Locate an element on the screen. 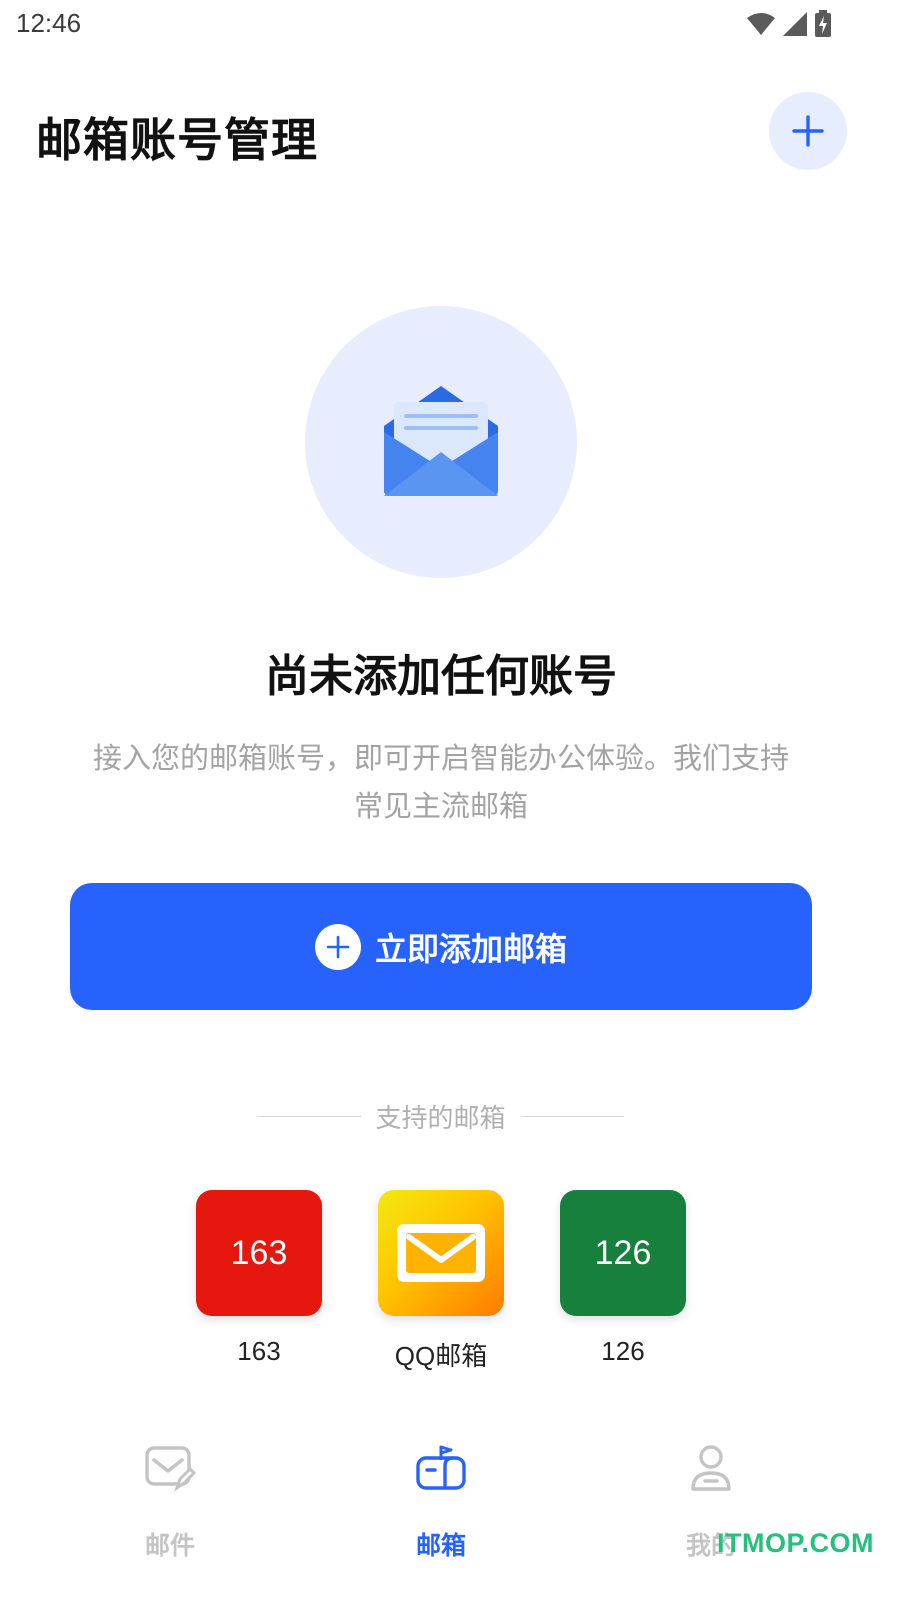 The width and height of the screenshot is (900, 1600). add-account-button is located at coordinates (808, 131).